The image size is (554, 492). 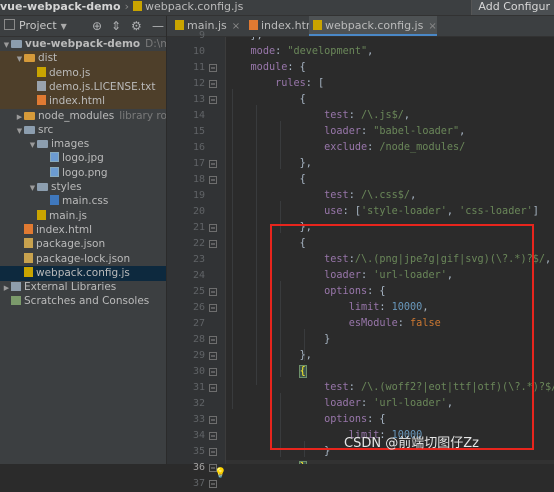 What do you see at coordinates (333, 324) in the screenshot?
I see `code-line: esModule: false` at bounding box center [333, 324].